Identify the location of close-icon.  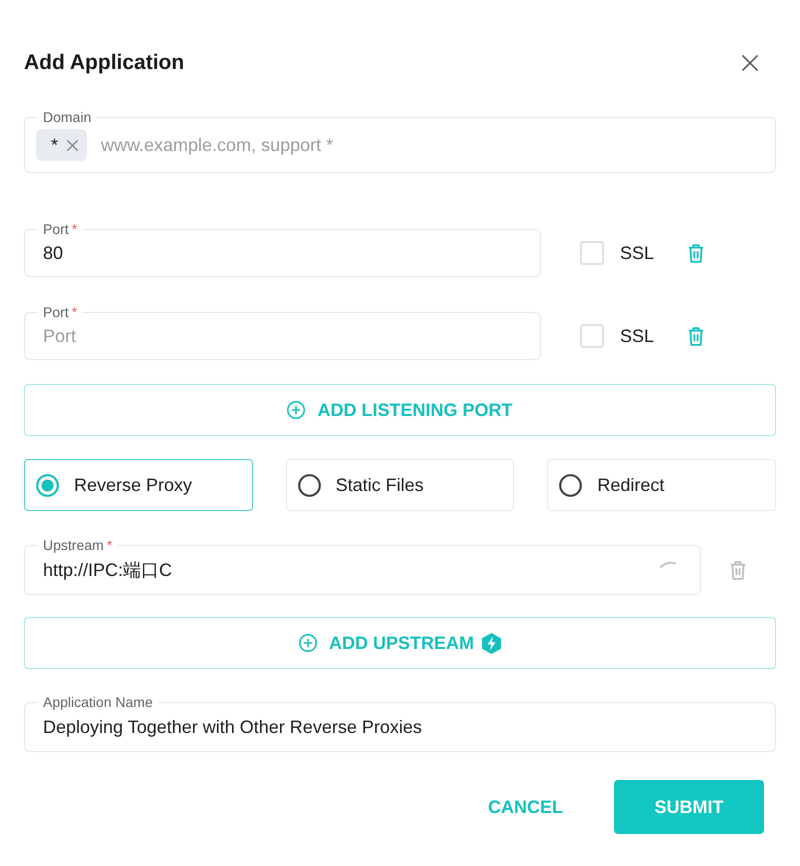
(750, 63).